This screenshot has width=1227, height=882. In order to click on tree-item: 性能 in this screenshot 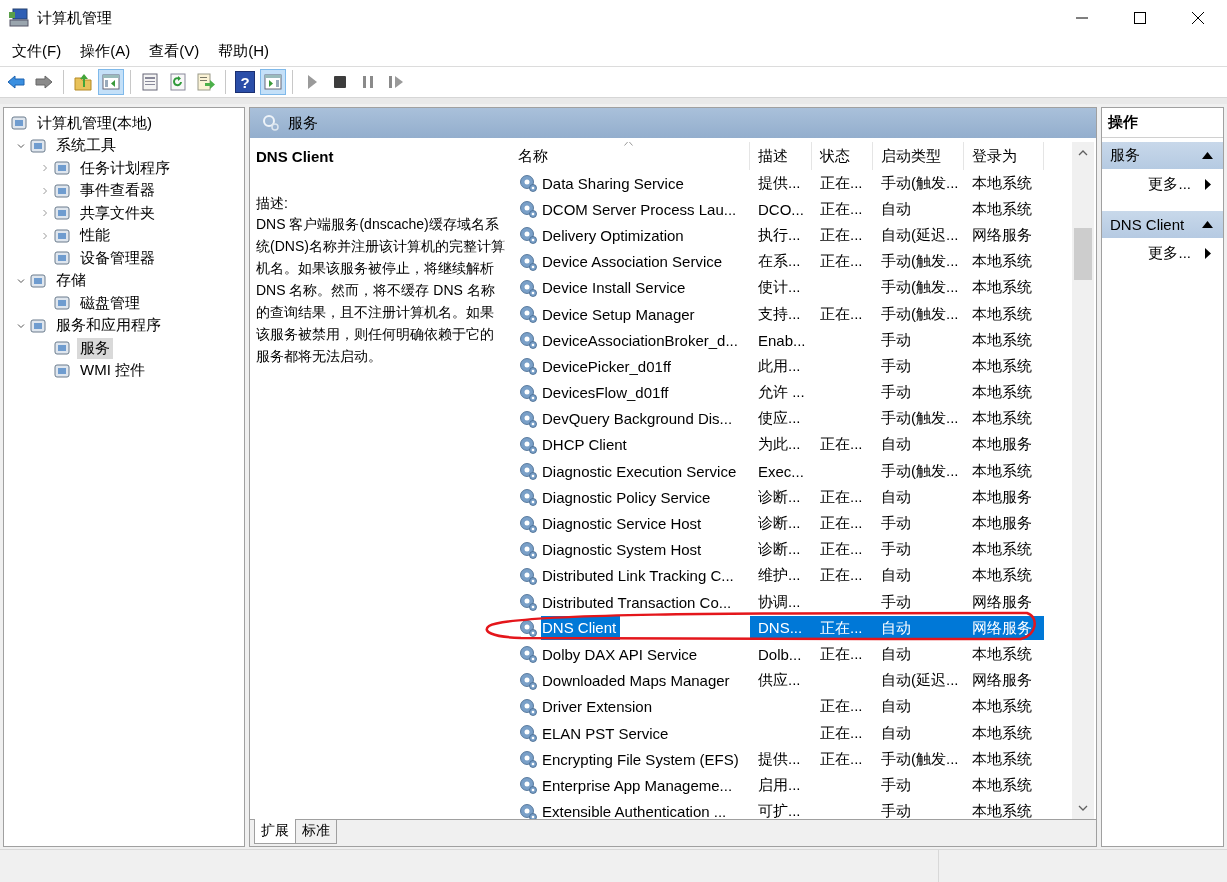, I will do `click(95, 236)`.